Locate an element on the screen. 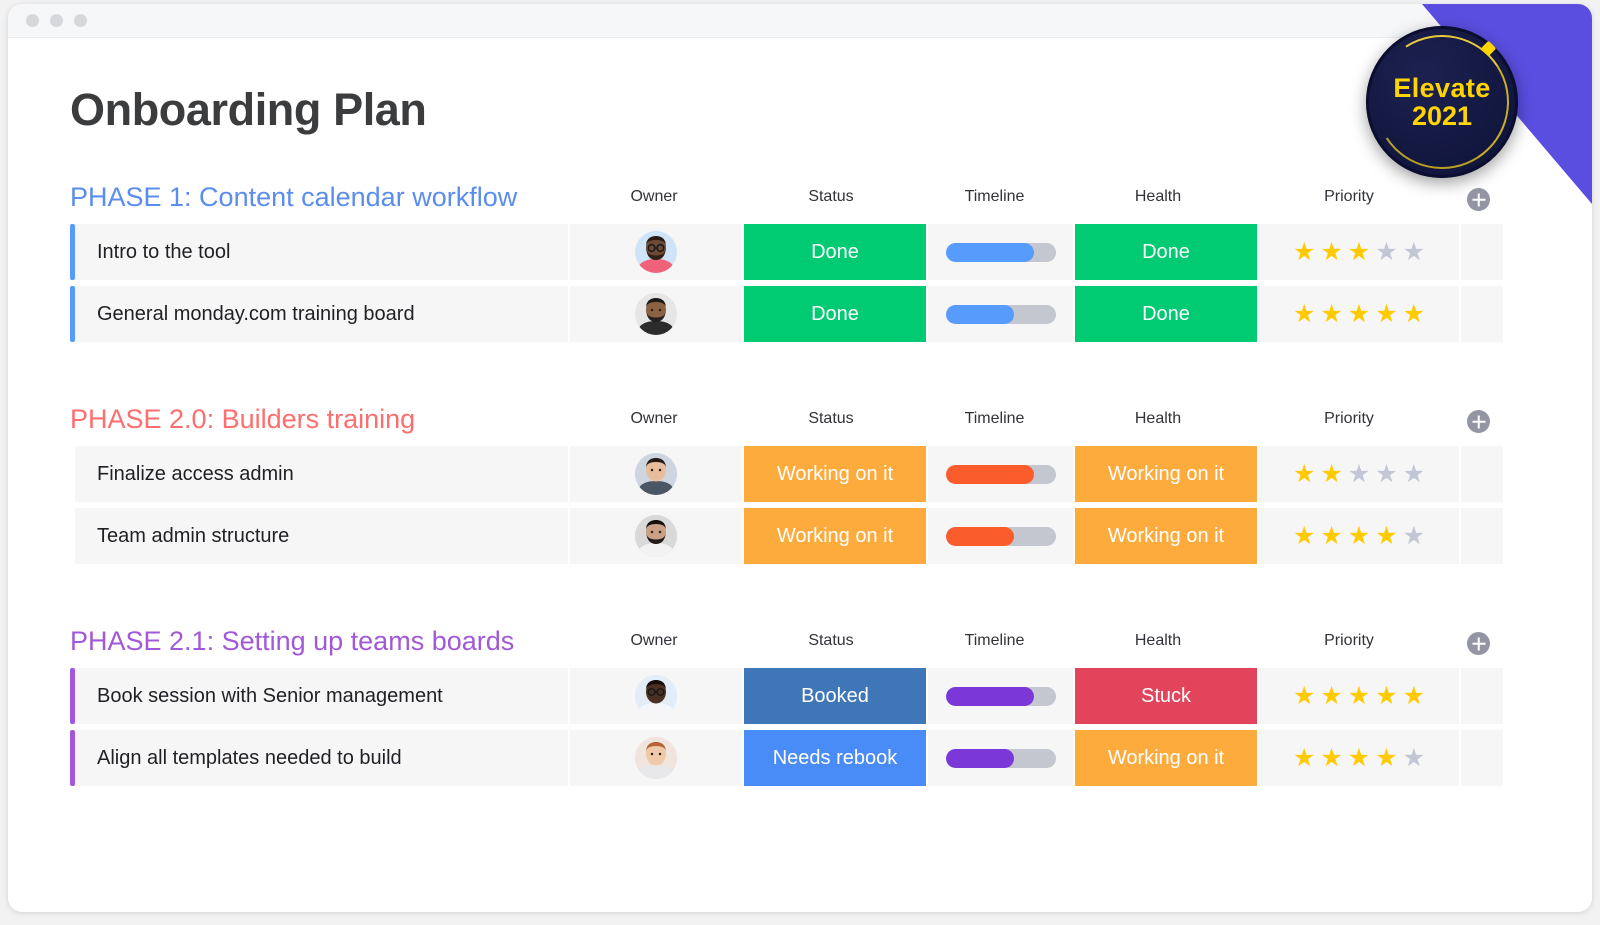 The image size is (1600, 925). task-name: General monday.com training board is located at coordinates (321, 314).